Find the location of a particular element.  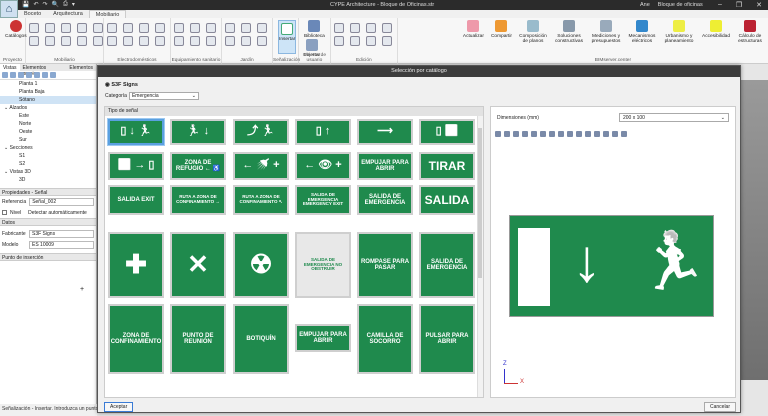

mediciones-button: Mediciones y presupuestos is located at coordinates (606, 32).